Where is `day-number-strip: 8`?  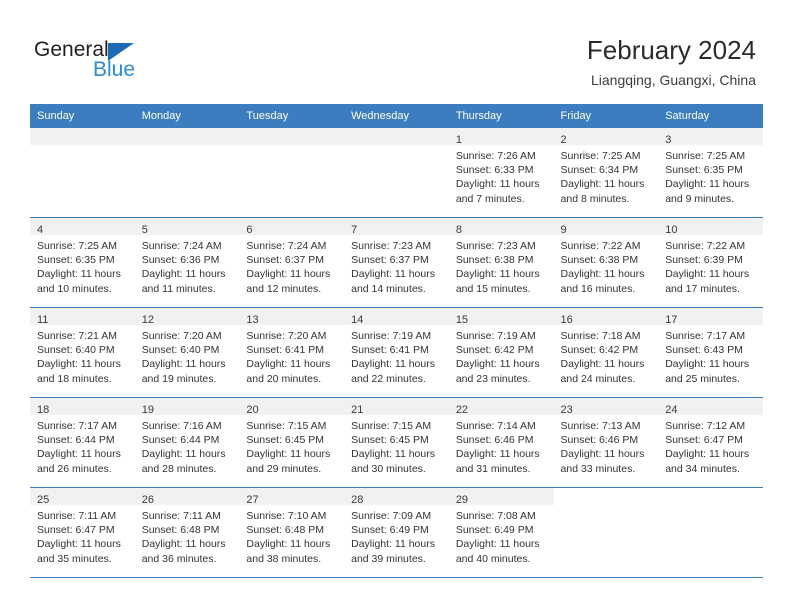 day-number-strip: 8 is located at coordinates (501, 227).